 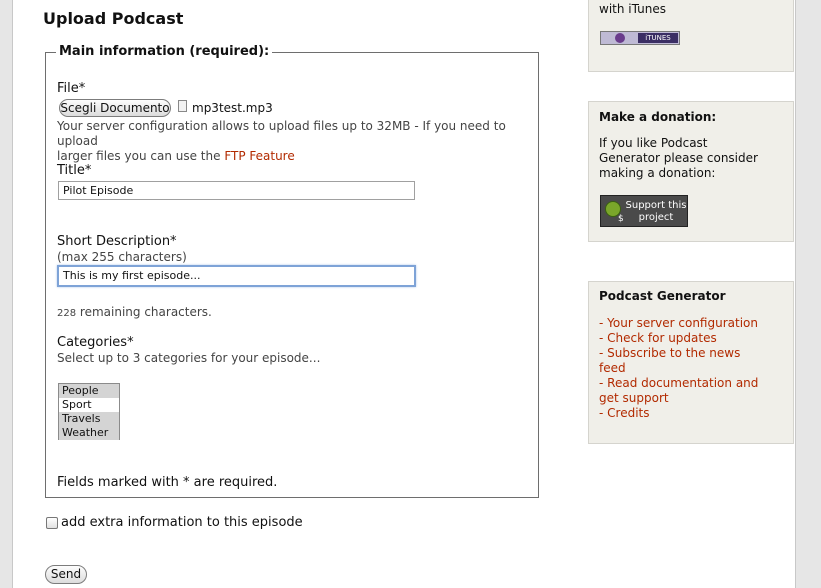 I want to click on support-badge-line-1: Support this, so click(x=656, y=205).